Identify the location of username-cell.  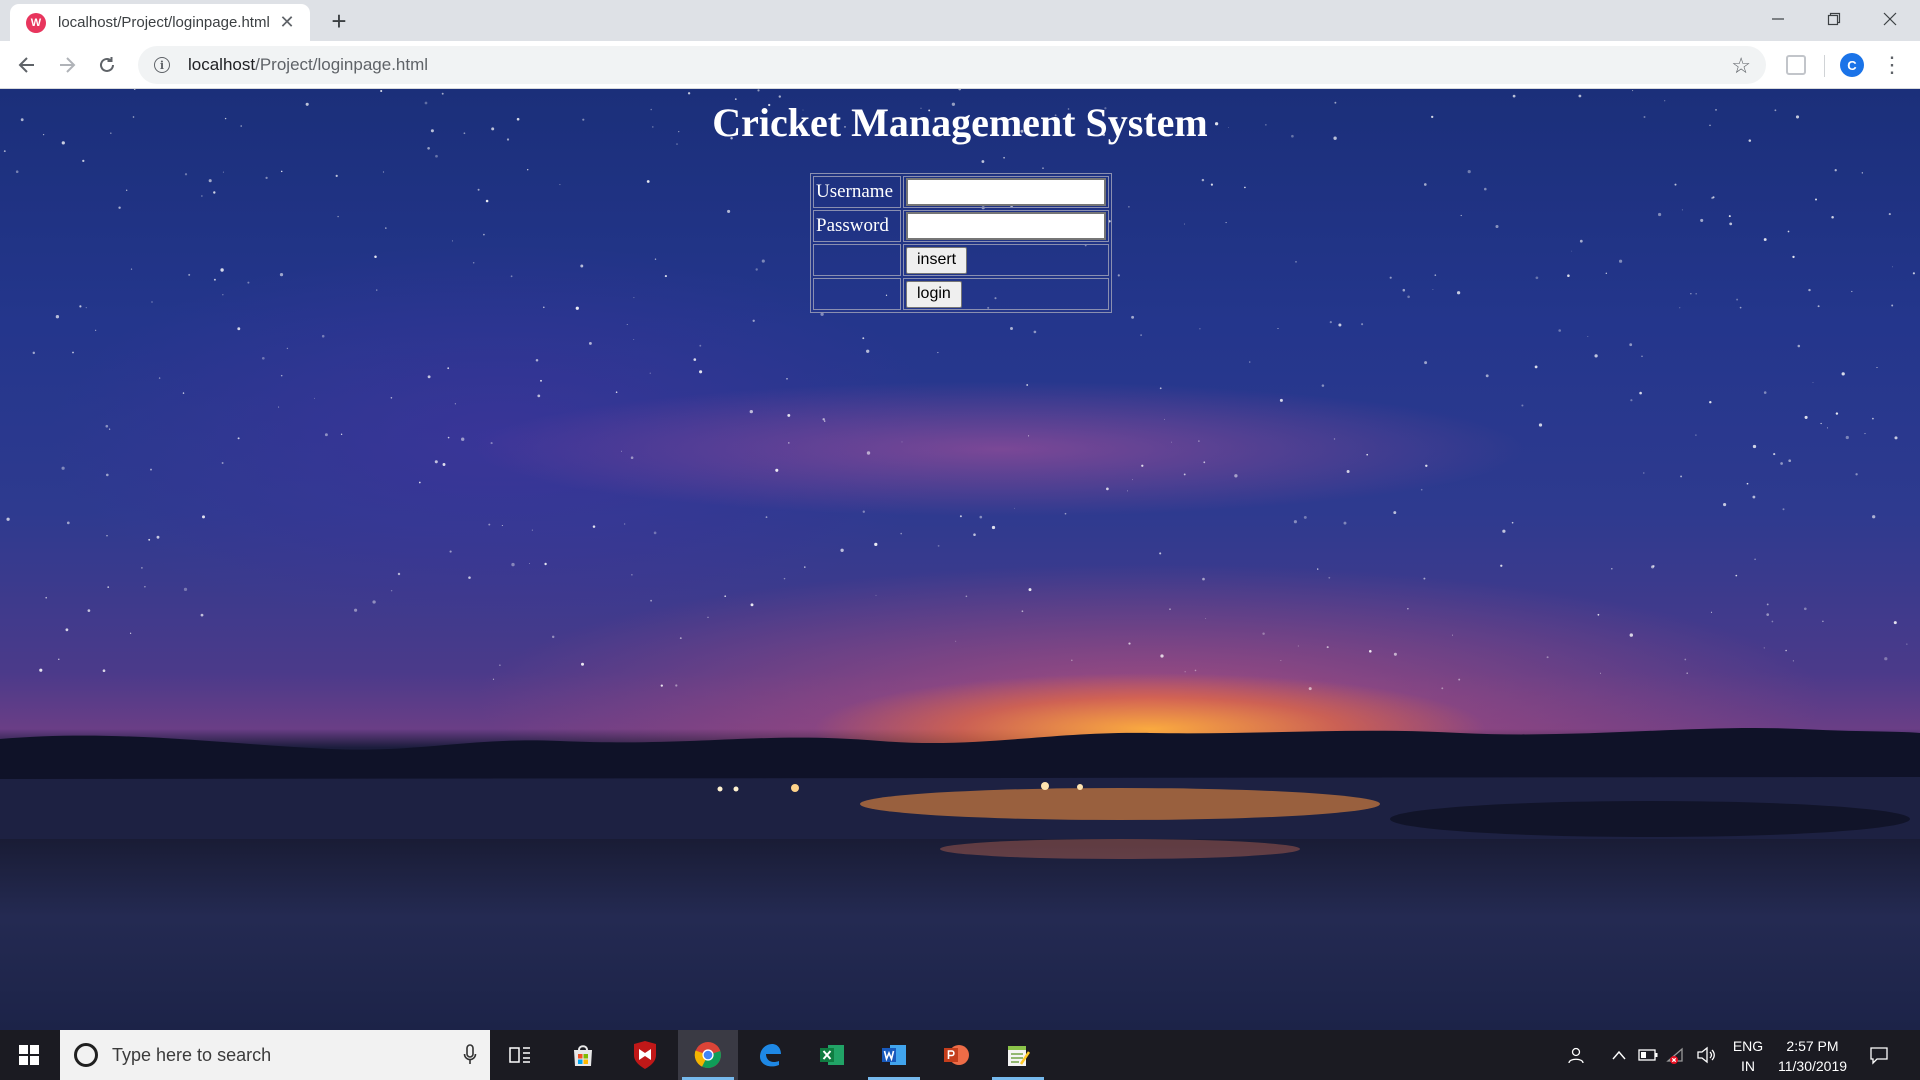
(1006, 192).